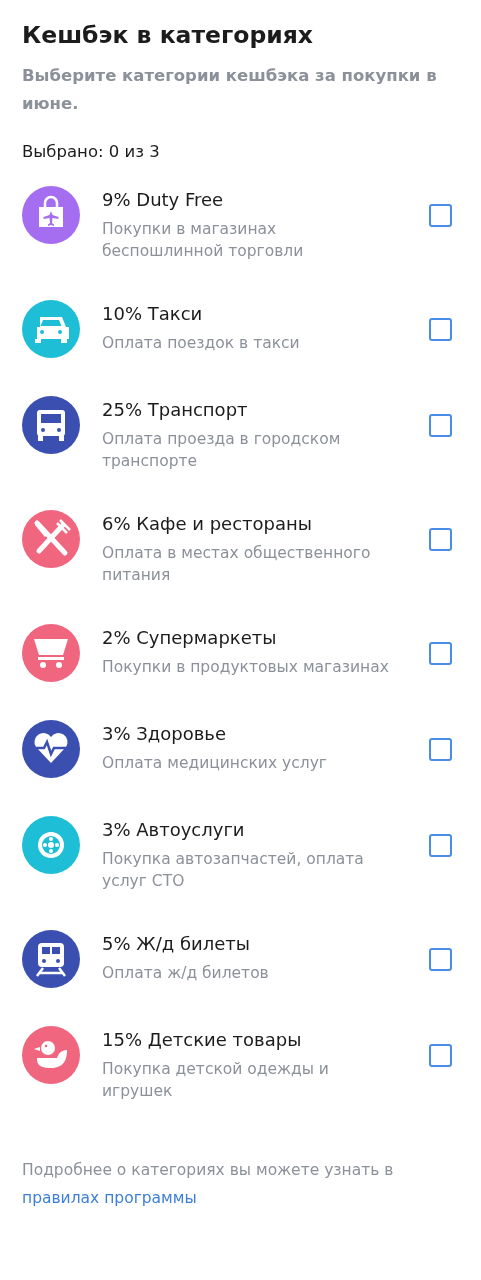 The height and width of the screenshot is (1280, 481). I want to click on category-title: 3% Здоровье, so click(164, 734).